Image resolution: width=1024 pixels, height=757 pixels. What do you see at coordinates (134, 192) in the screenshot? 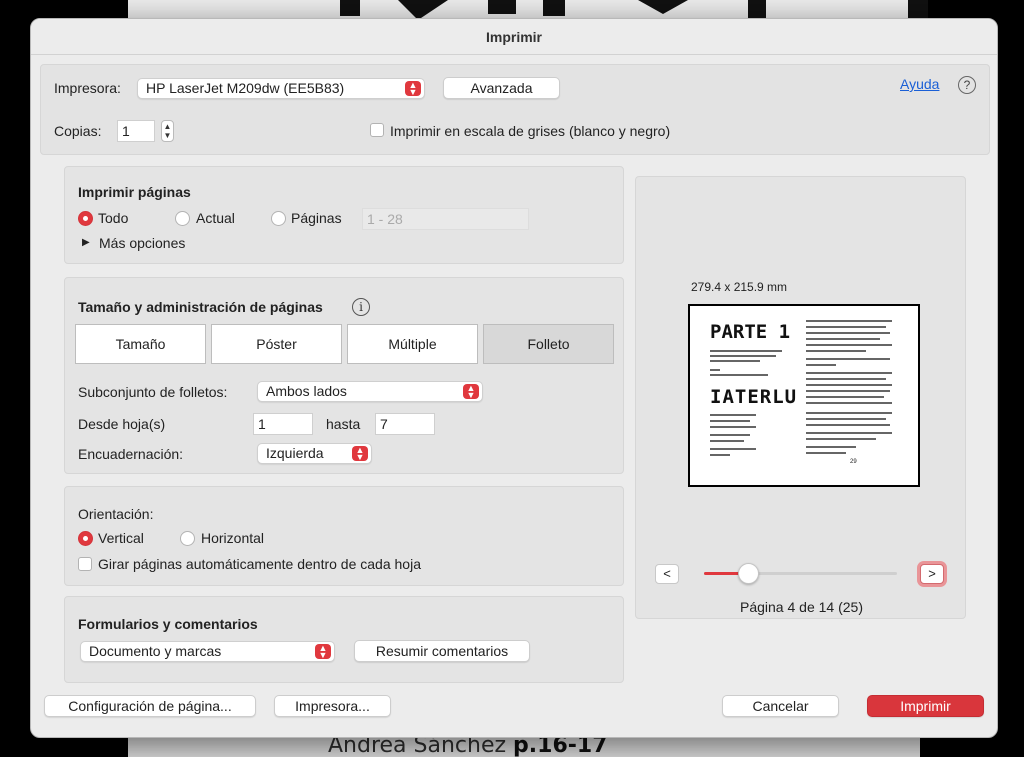
I see `print-pages-title: Imprimir páginas` at bounding box center [134, 192].